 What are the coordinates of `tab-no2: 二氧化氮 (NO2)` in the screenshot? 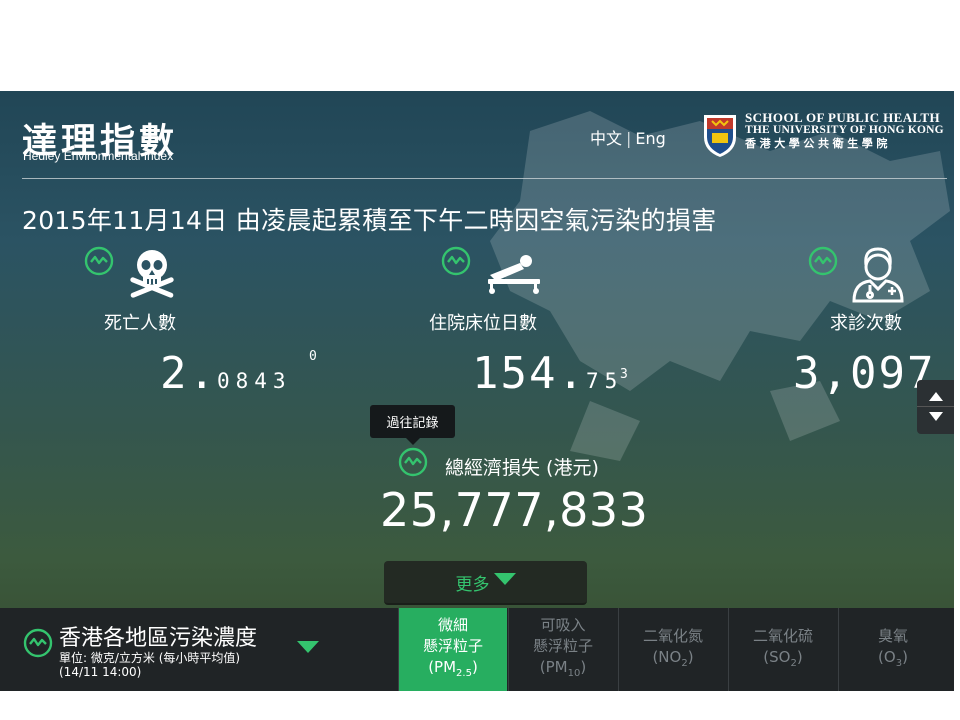 It's located at (672, 649).